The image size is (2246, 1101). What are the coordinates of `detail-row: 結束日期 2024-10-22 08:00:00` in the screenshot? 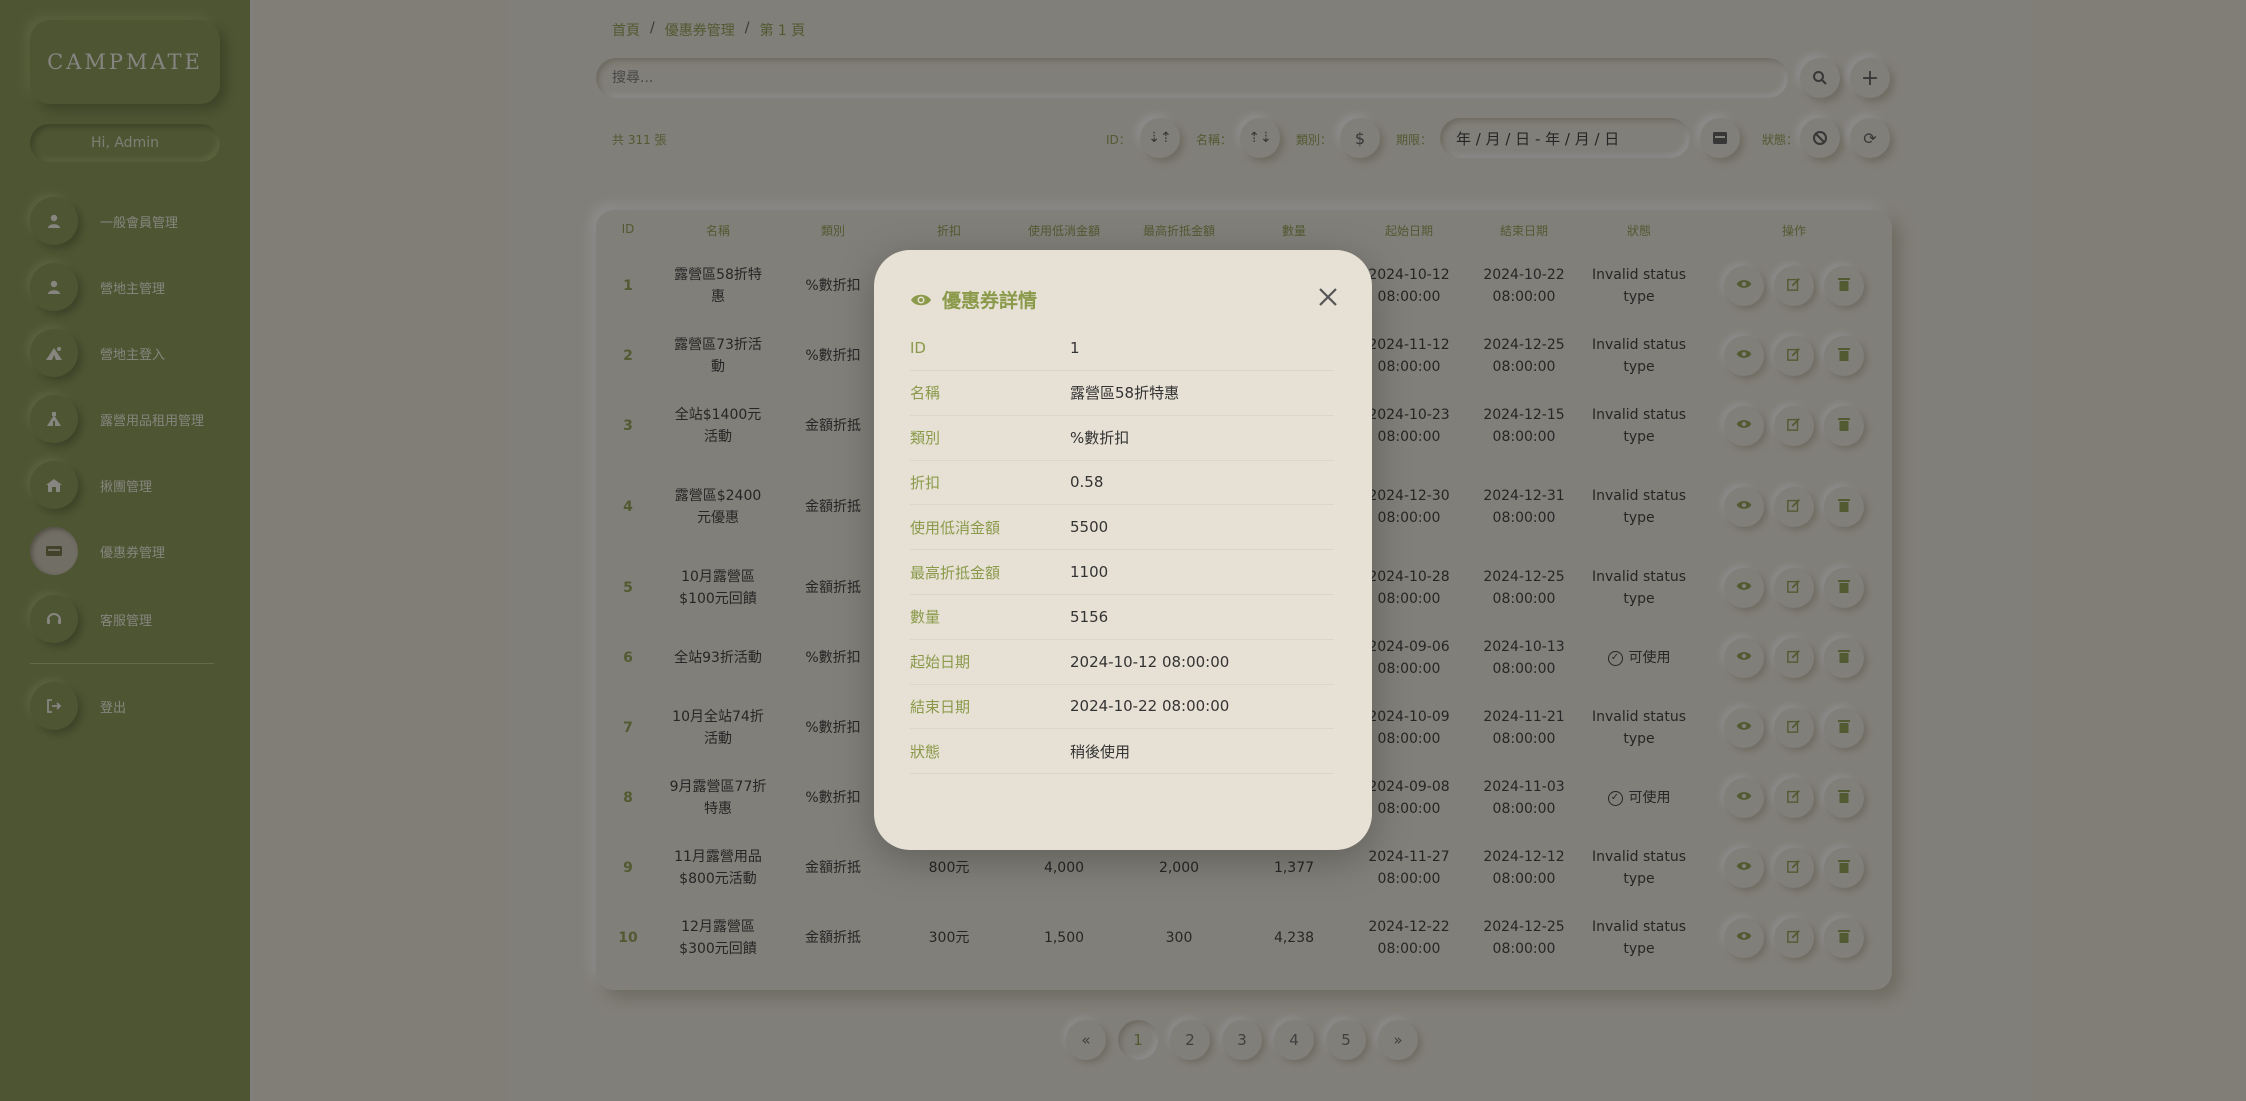 It's located at (1122, 707).